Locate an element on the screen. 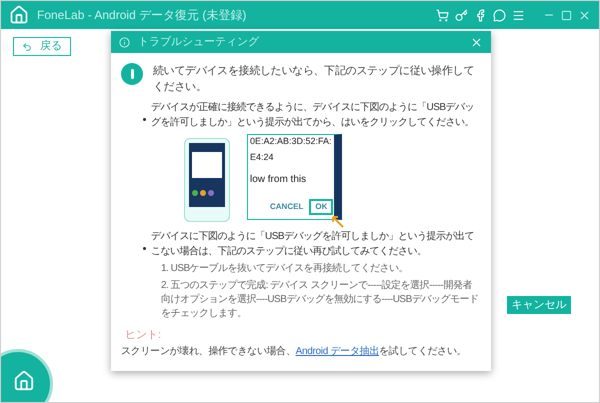 The width and height of the screenshot is (600, 403). menu-icon is located at coordinates (518, 15).